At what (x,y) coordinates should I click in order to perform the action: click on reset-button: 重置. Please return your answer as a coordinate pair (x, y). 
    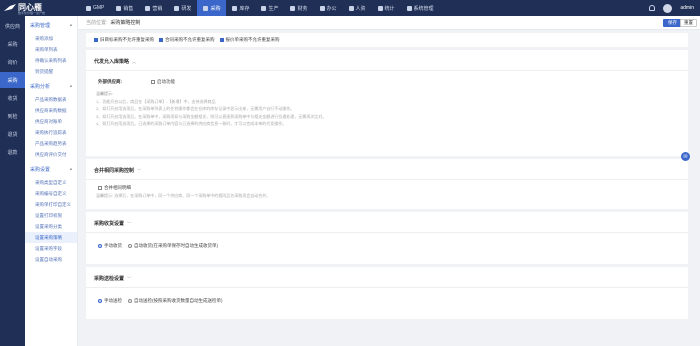
    Looking at the image, I should click on (688, 23).